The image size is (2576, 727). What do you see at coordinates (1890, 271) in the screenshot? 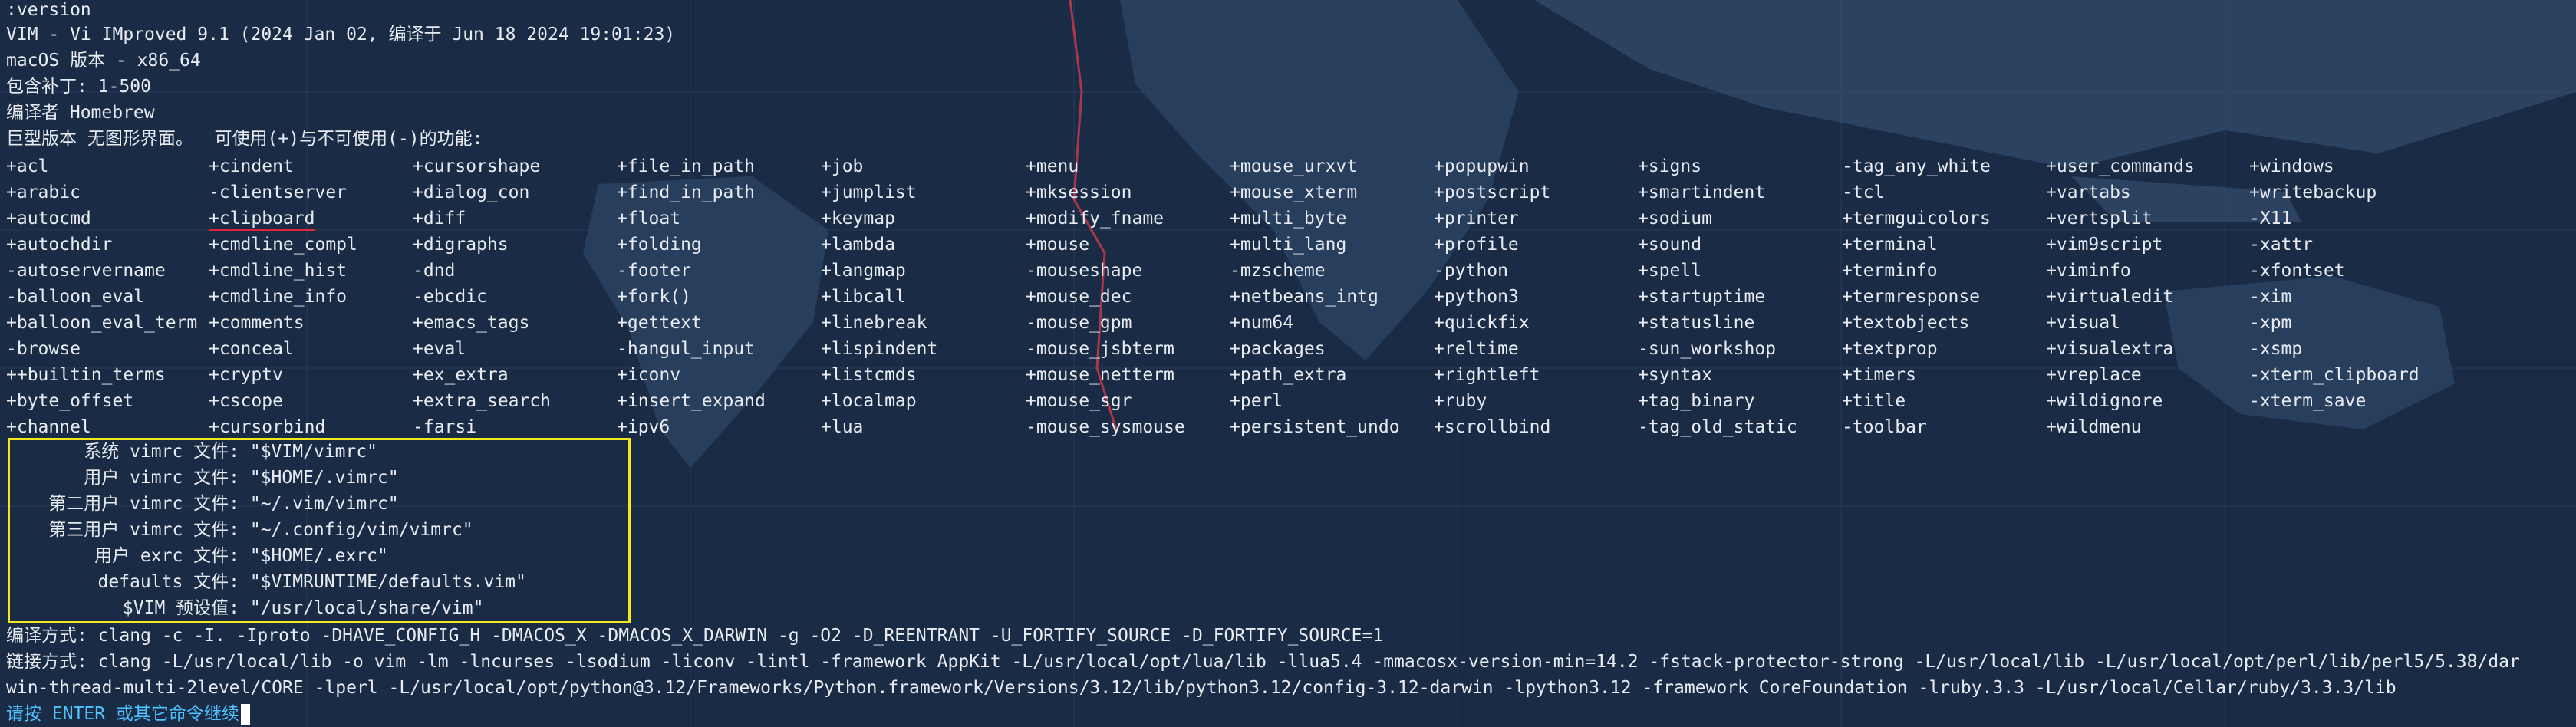
I see `feature-item: +terminfo` at bounding box center [1890, 271].